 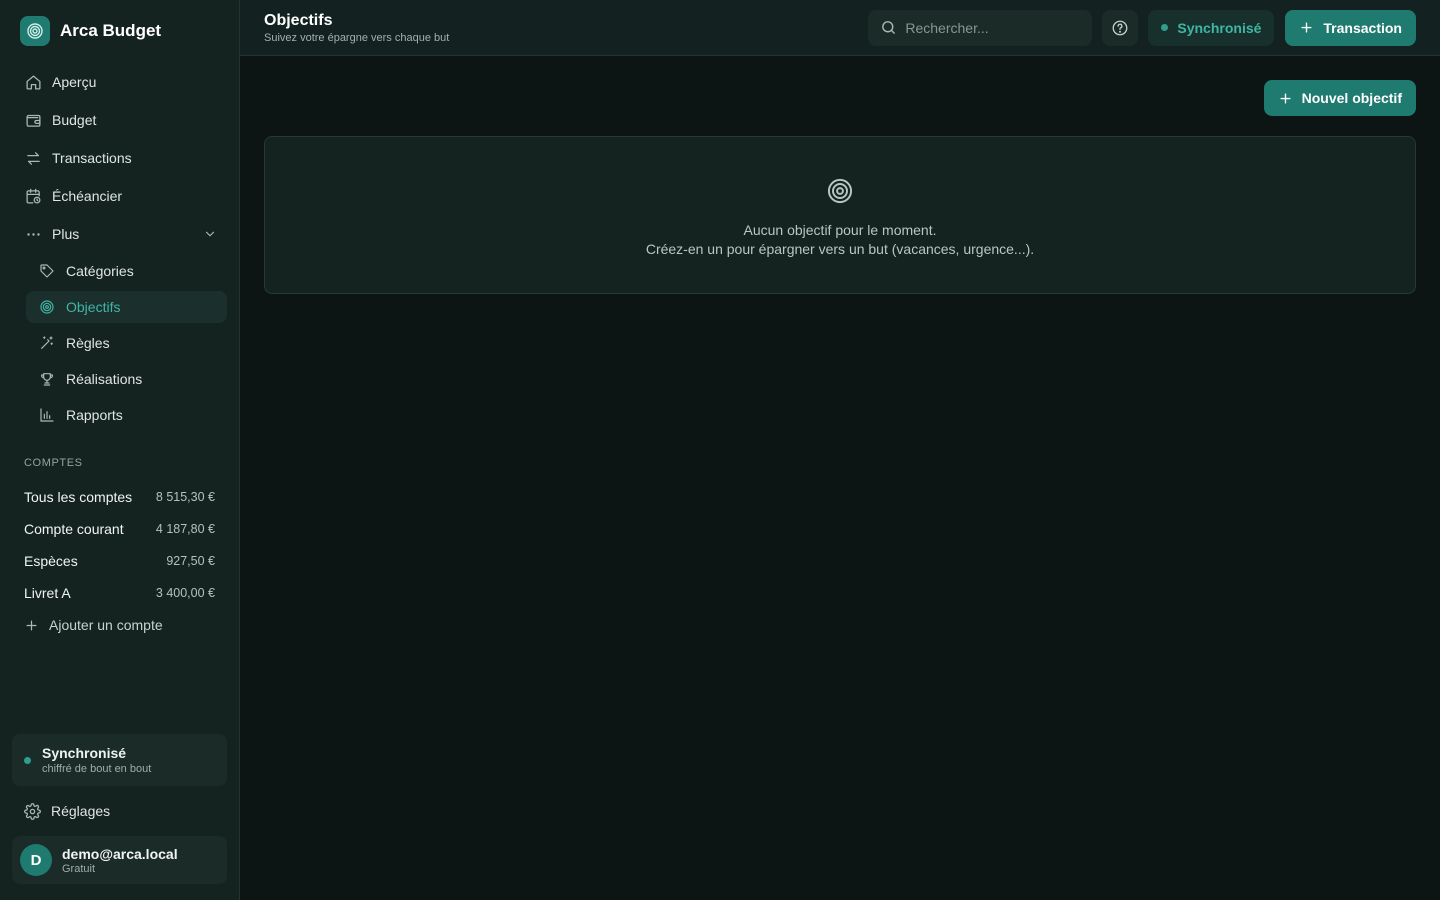 I want to click on settings-label: Réglages, so click(x=81, y=811).